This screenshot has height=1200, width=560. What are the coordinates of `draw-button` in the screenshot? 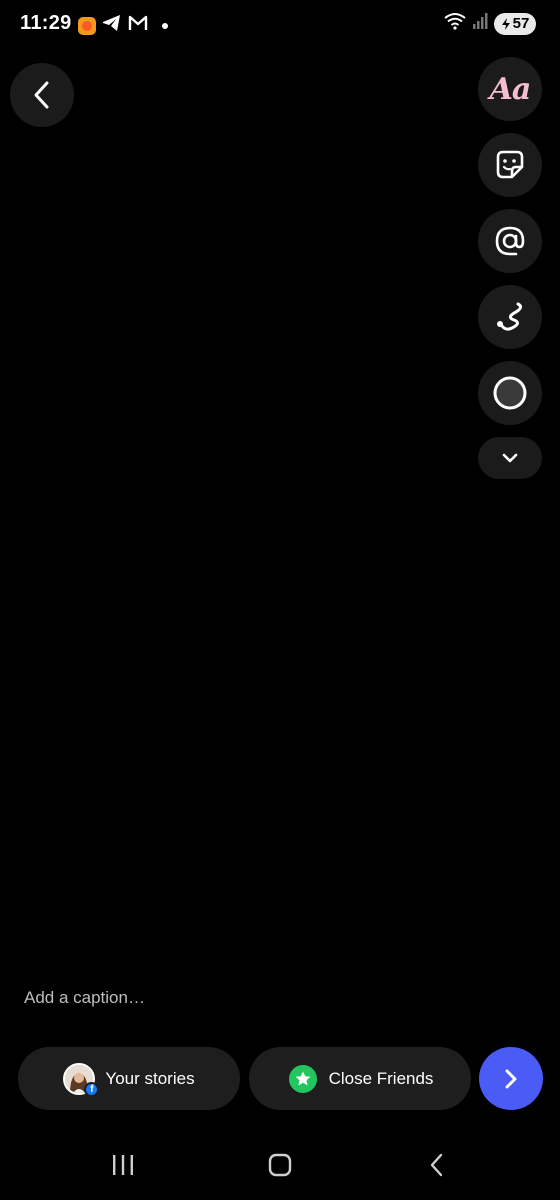 It's located at (510, 317).